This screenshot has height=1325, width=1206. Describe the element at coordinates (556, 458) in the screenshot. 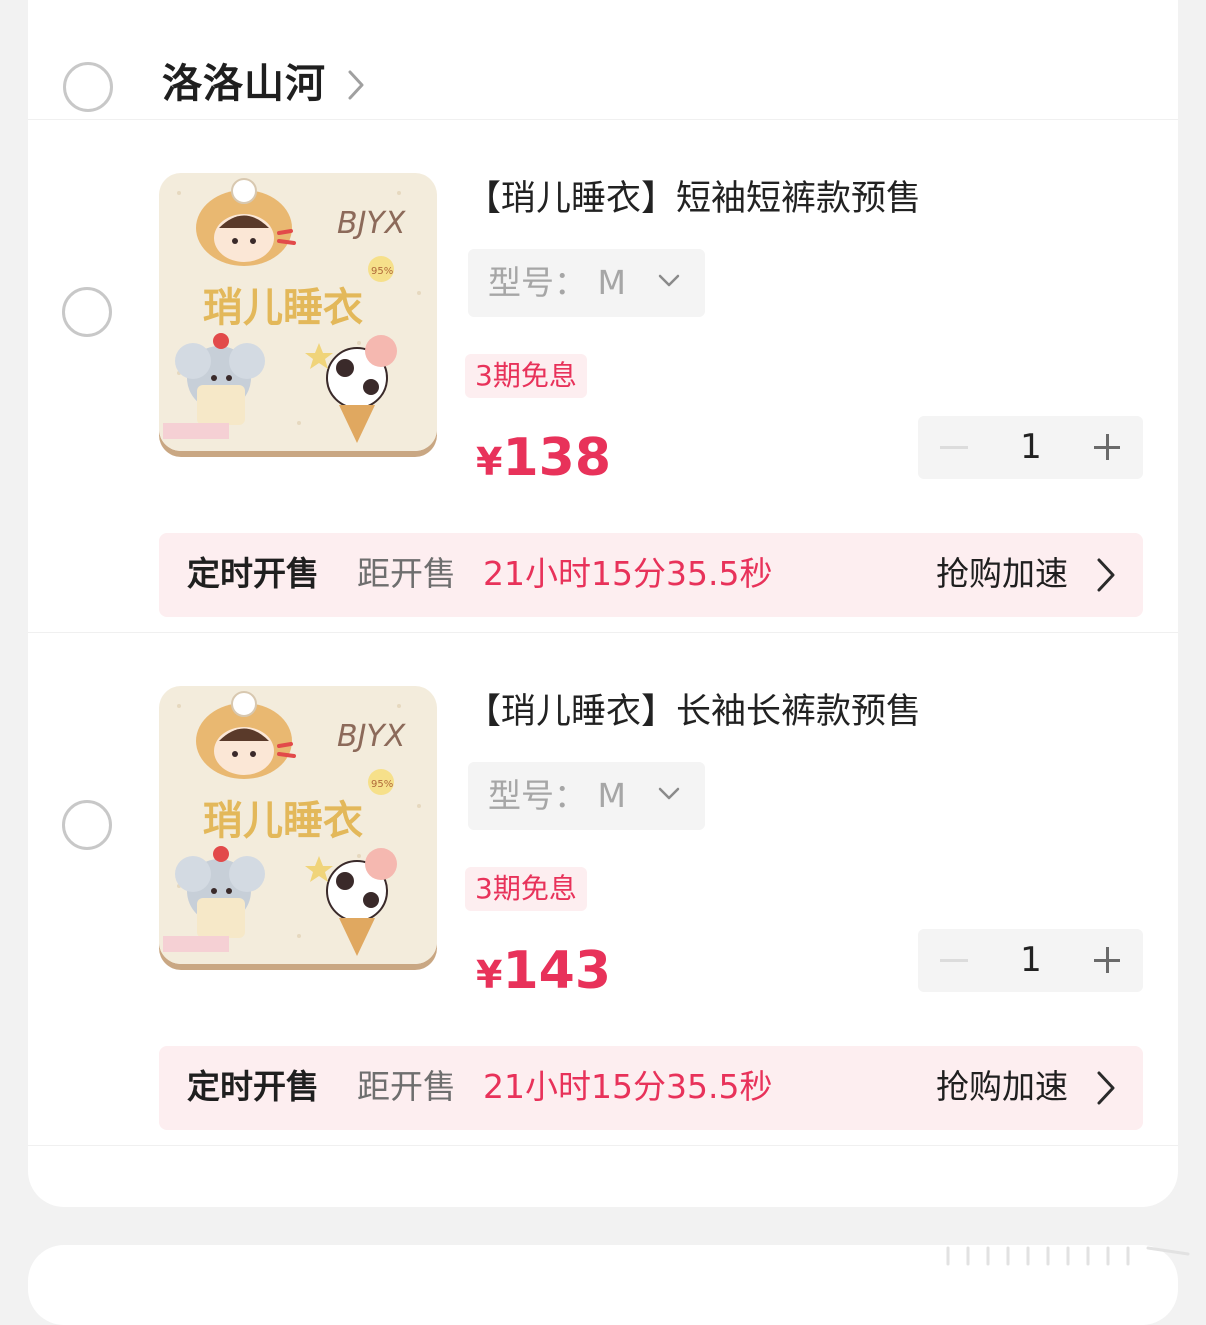

I see `price-value: 138` at that location.